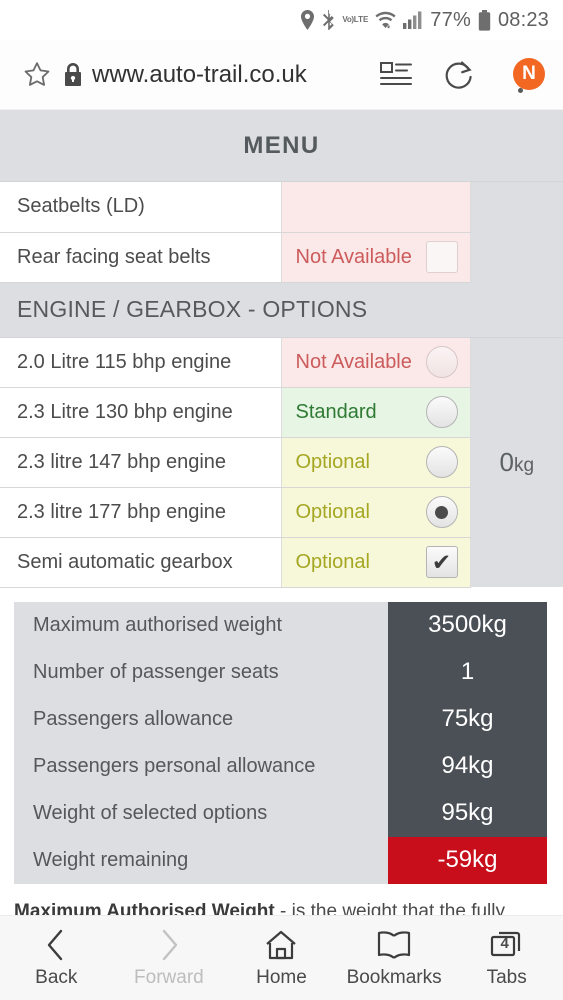 This screenshot has height=1000, width=563. What do you see at coordinates (201, 625) in the screenshot?
I see `weight-label: Maximum authorised weight` at bounding box center [201, 625].